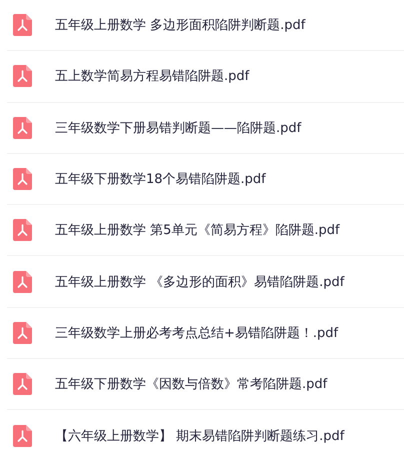  I want to click on file-link: 三年级数学上册必考考点总结+易错陷阱题！.pdf, so click(196, 333).